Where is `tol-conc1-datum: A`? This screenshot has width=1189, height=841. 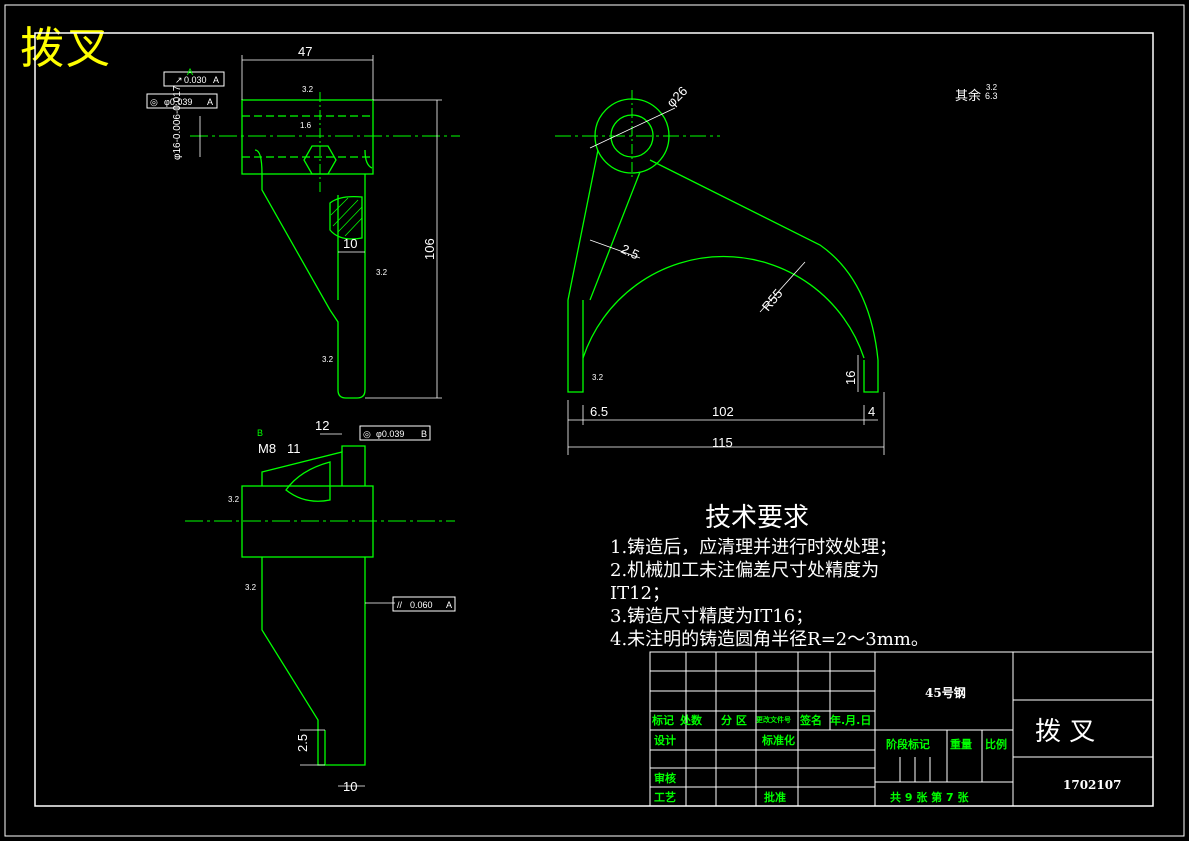
tol-conc1-datum: A is located at coordinates (210, 102).